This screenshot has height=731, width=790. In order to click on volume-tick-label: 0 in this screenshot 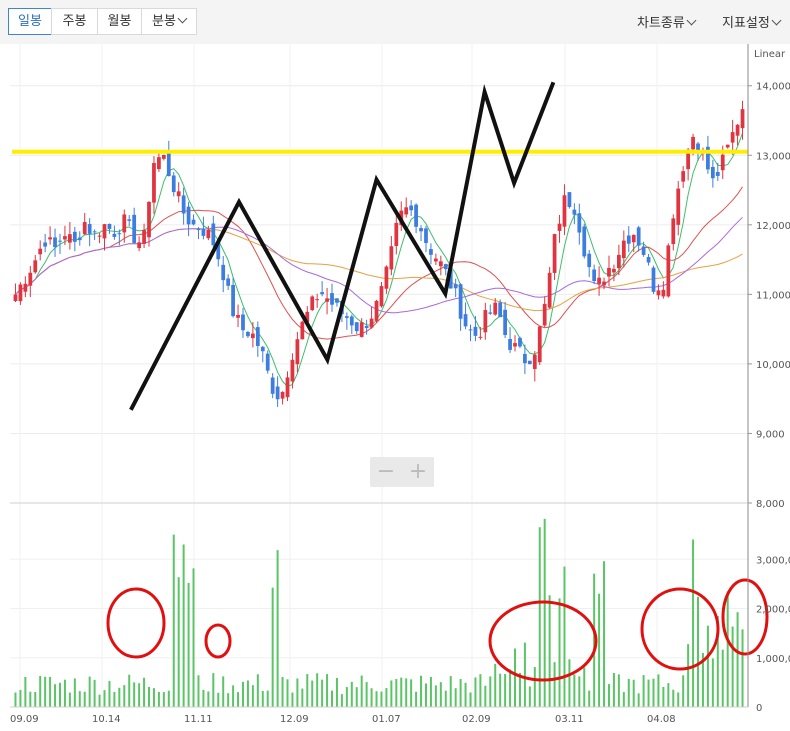, I will do `click(759, 708)`.